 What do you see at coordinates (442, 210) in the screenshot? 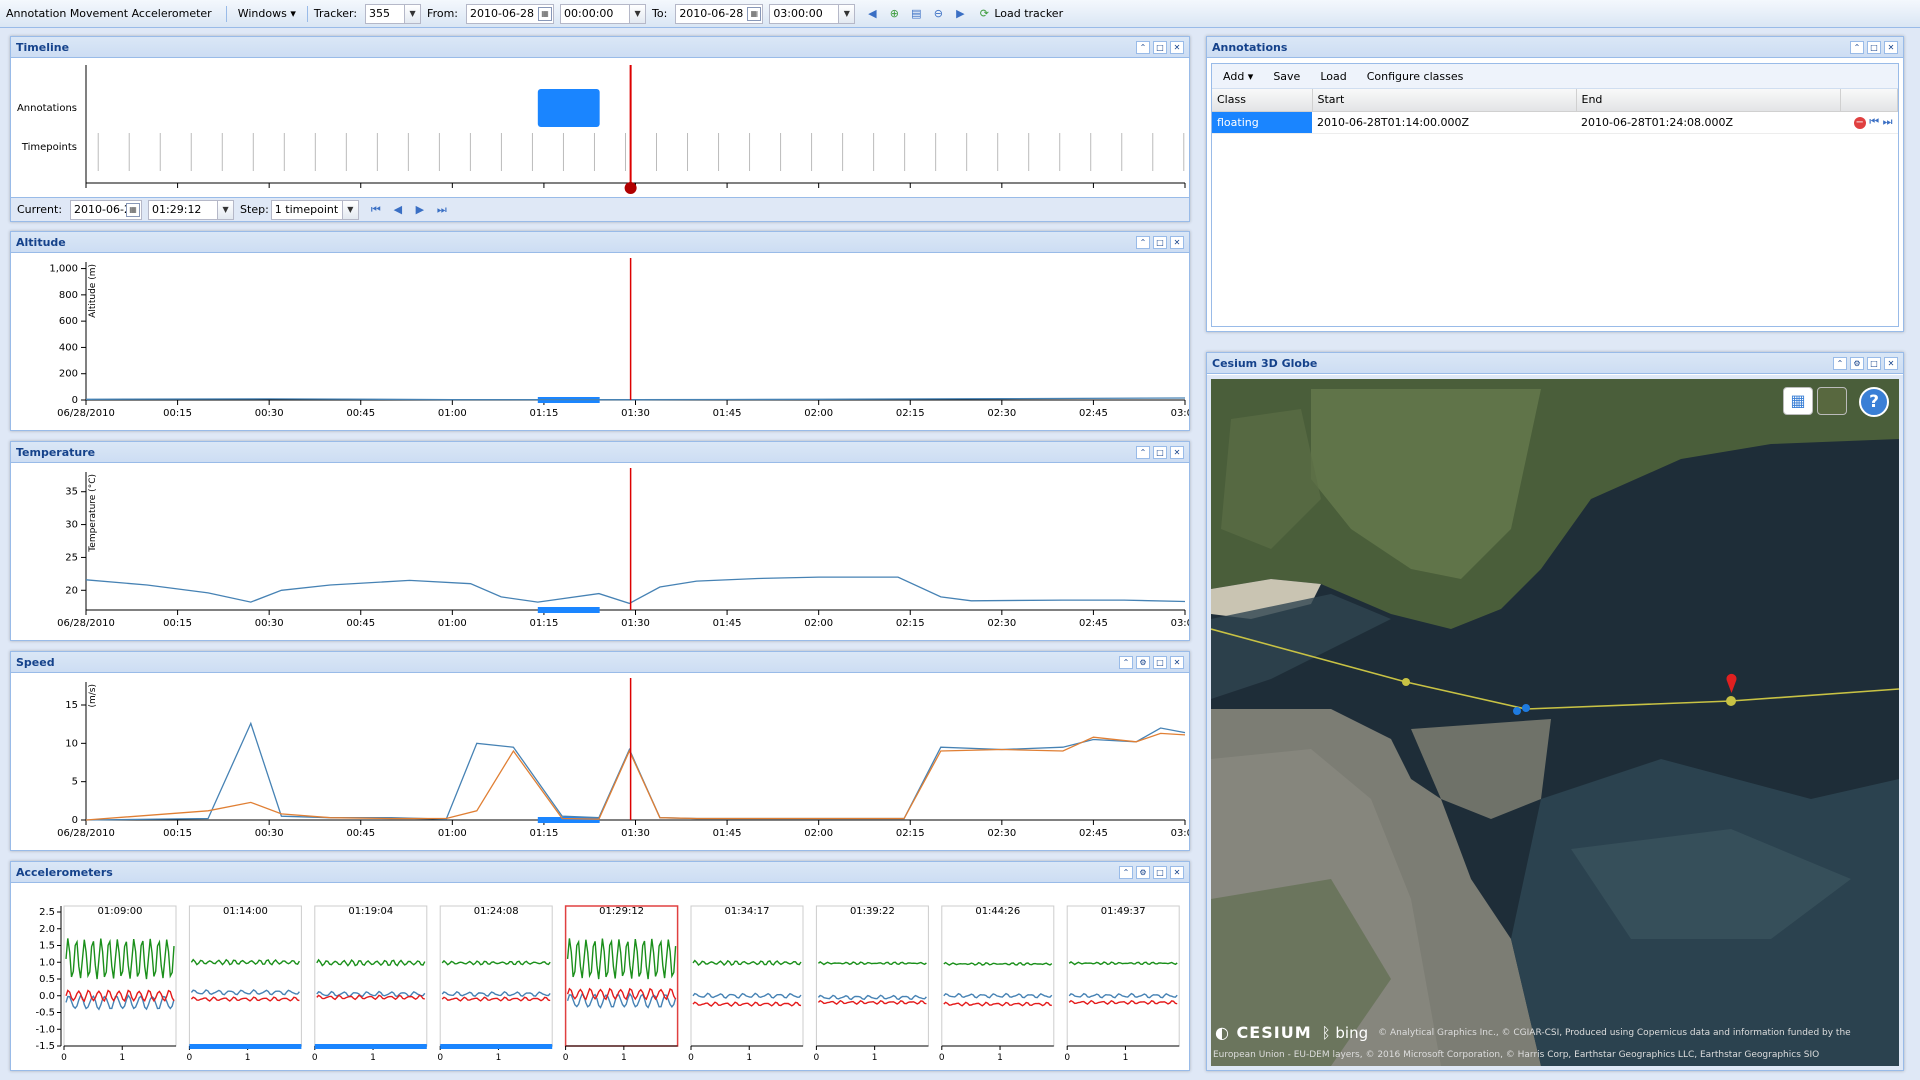
I see `last-step-icon: ⏭` at bounding box center [442, 210].